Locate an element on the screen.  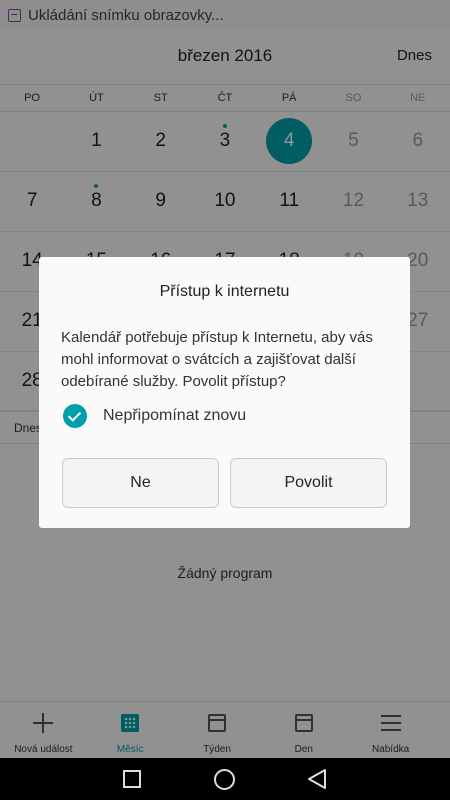
checkbox-checked-icon is located at coordinates (75, 416).